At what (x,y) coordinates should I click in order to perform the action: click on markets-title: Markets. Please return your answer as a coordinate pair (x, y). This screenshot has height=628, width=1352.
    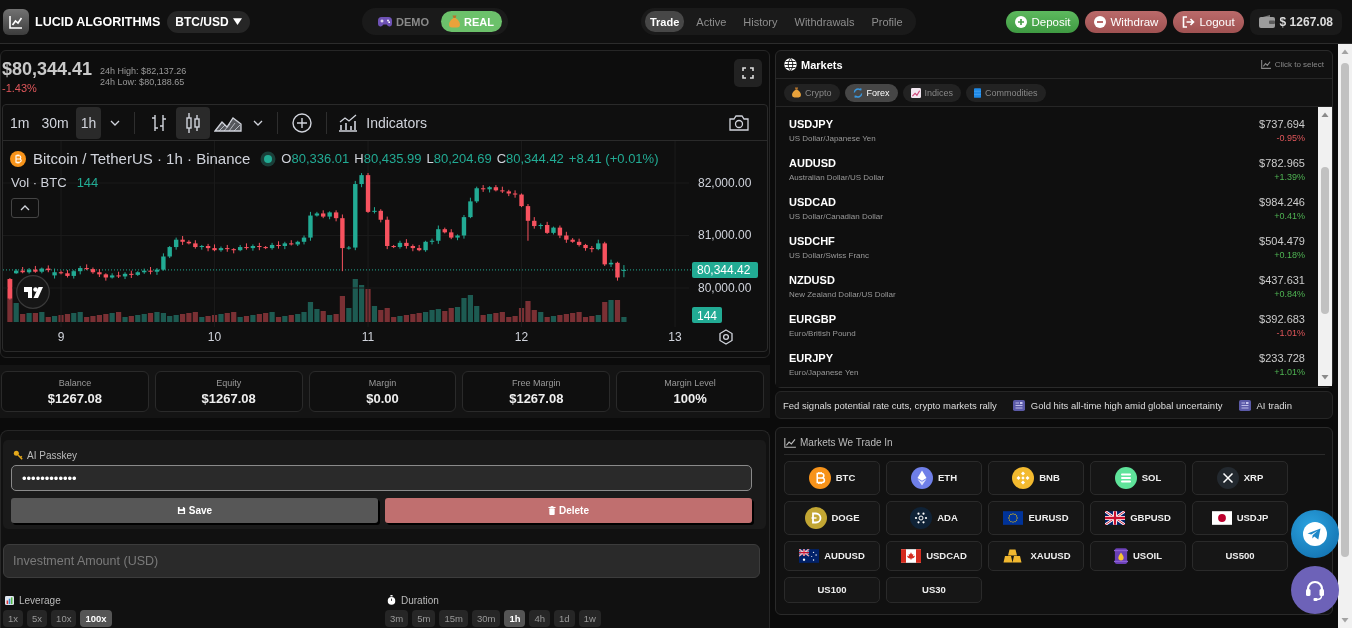
    Looking at the image, I should click on (822, 64).